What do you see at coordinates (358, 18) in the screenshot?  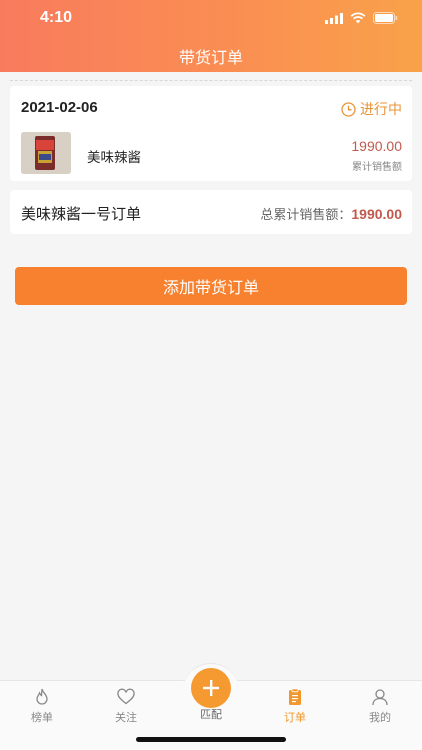 I see `wifi-icon` at bounding box center [358, 18].